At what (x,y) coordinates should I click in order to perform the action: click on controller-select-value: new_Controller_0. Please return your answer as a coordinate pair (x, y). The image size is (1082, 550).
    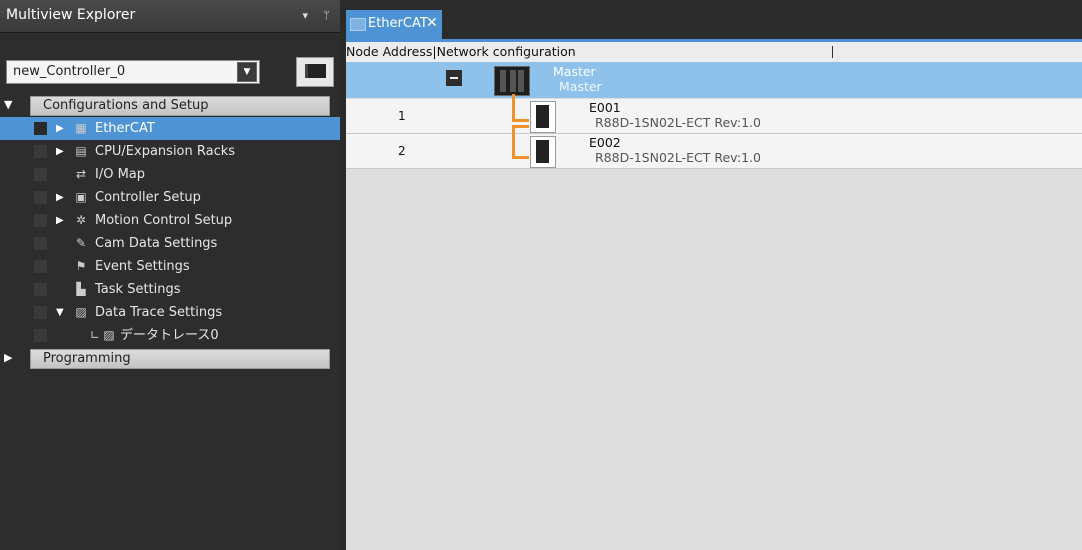
    Looking at the image, I should click on (69, 71).